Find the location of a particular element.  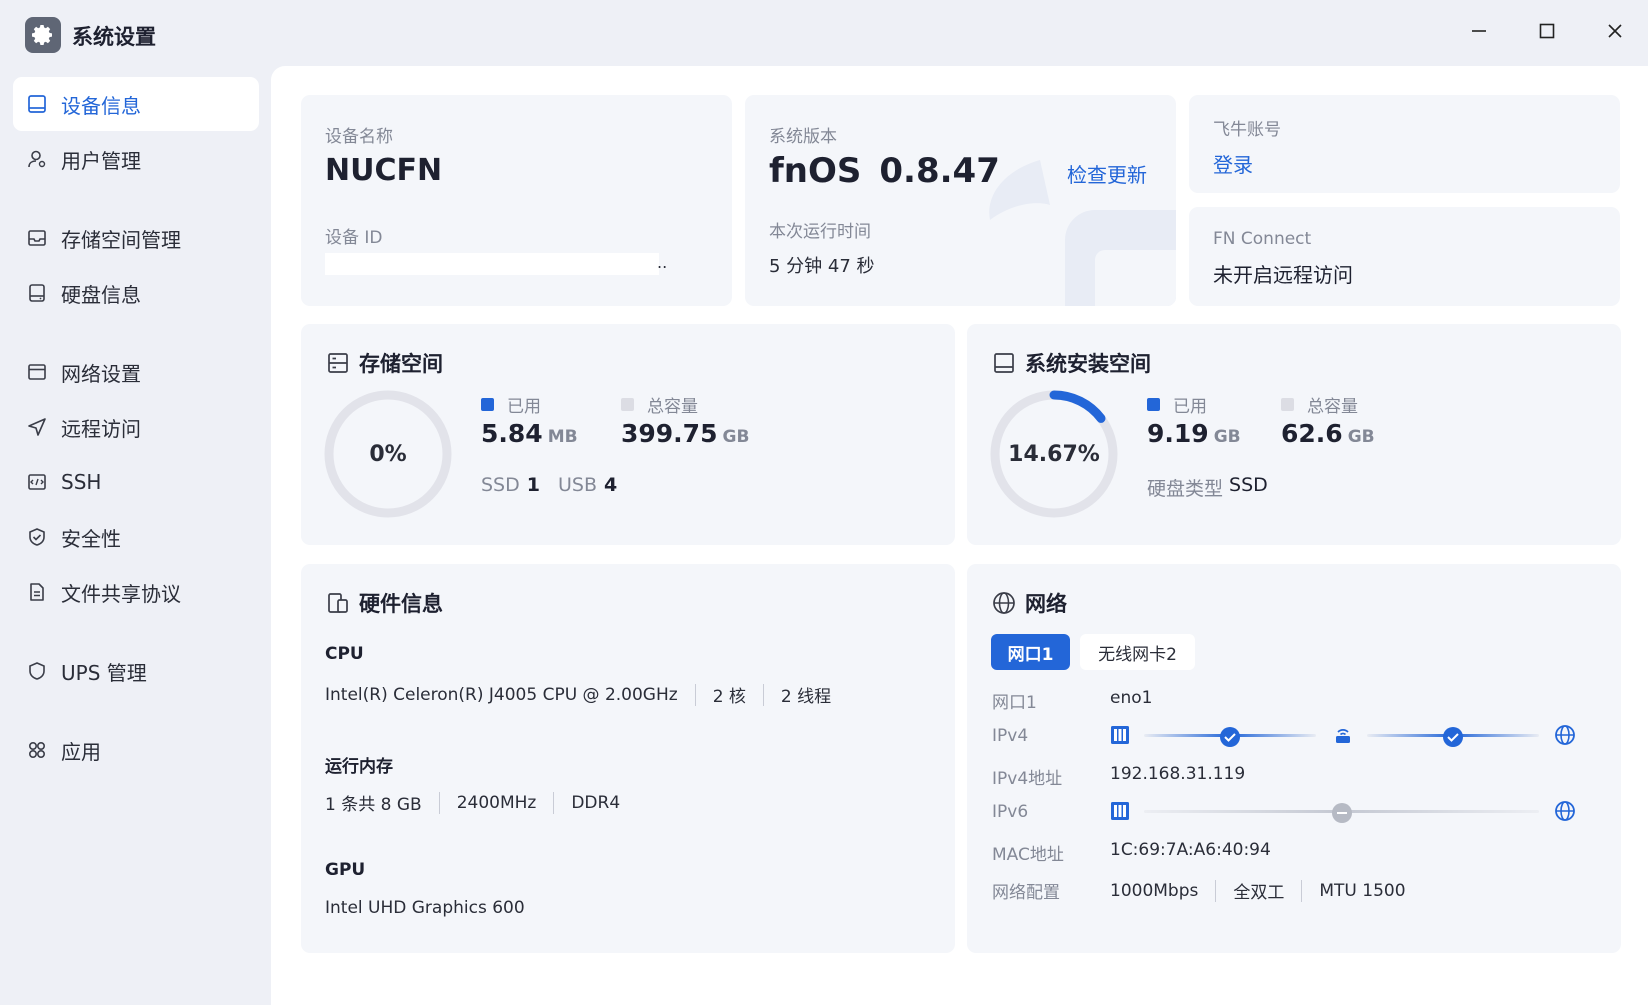

sidebar-item-disk-info: 硬盘信息 is located at coordinates (136, 293).